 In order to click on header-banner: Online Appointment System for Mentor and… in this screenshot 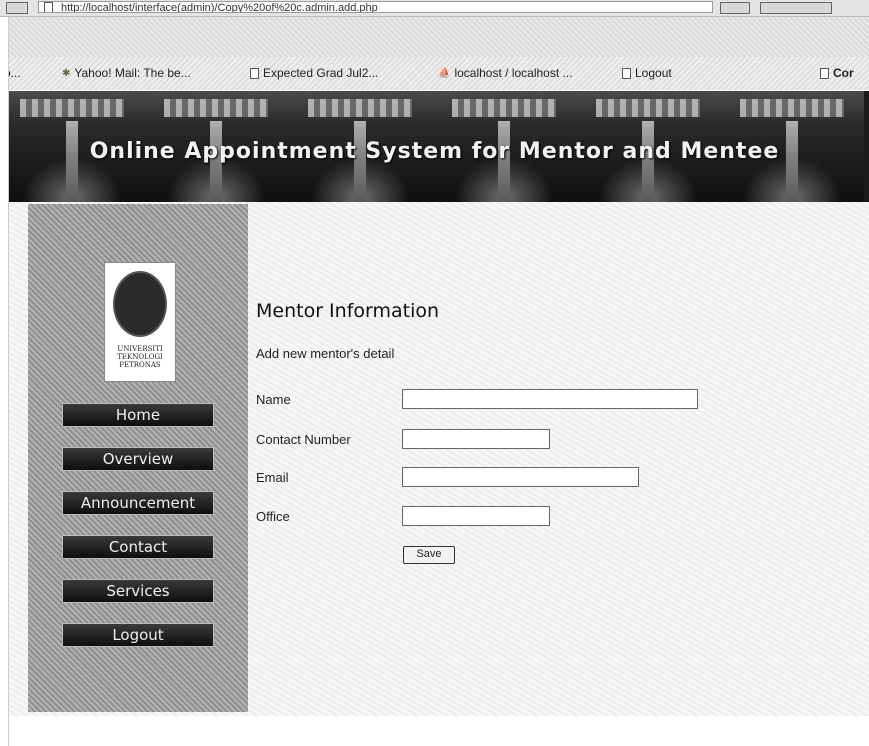, I will do `click(434, 146)`.